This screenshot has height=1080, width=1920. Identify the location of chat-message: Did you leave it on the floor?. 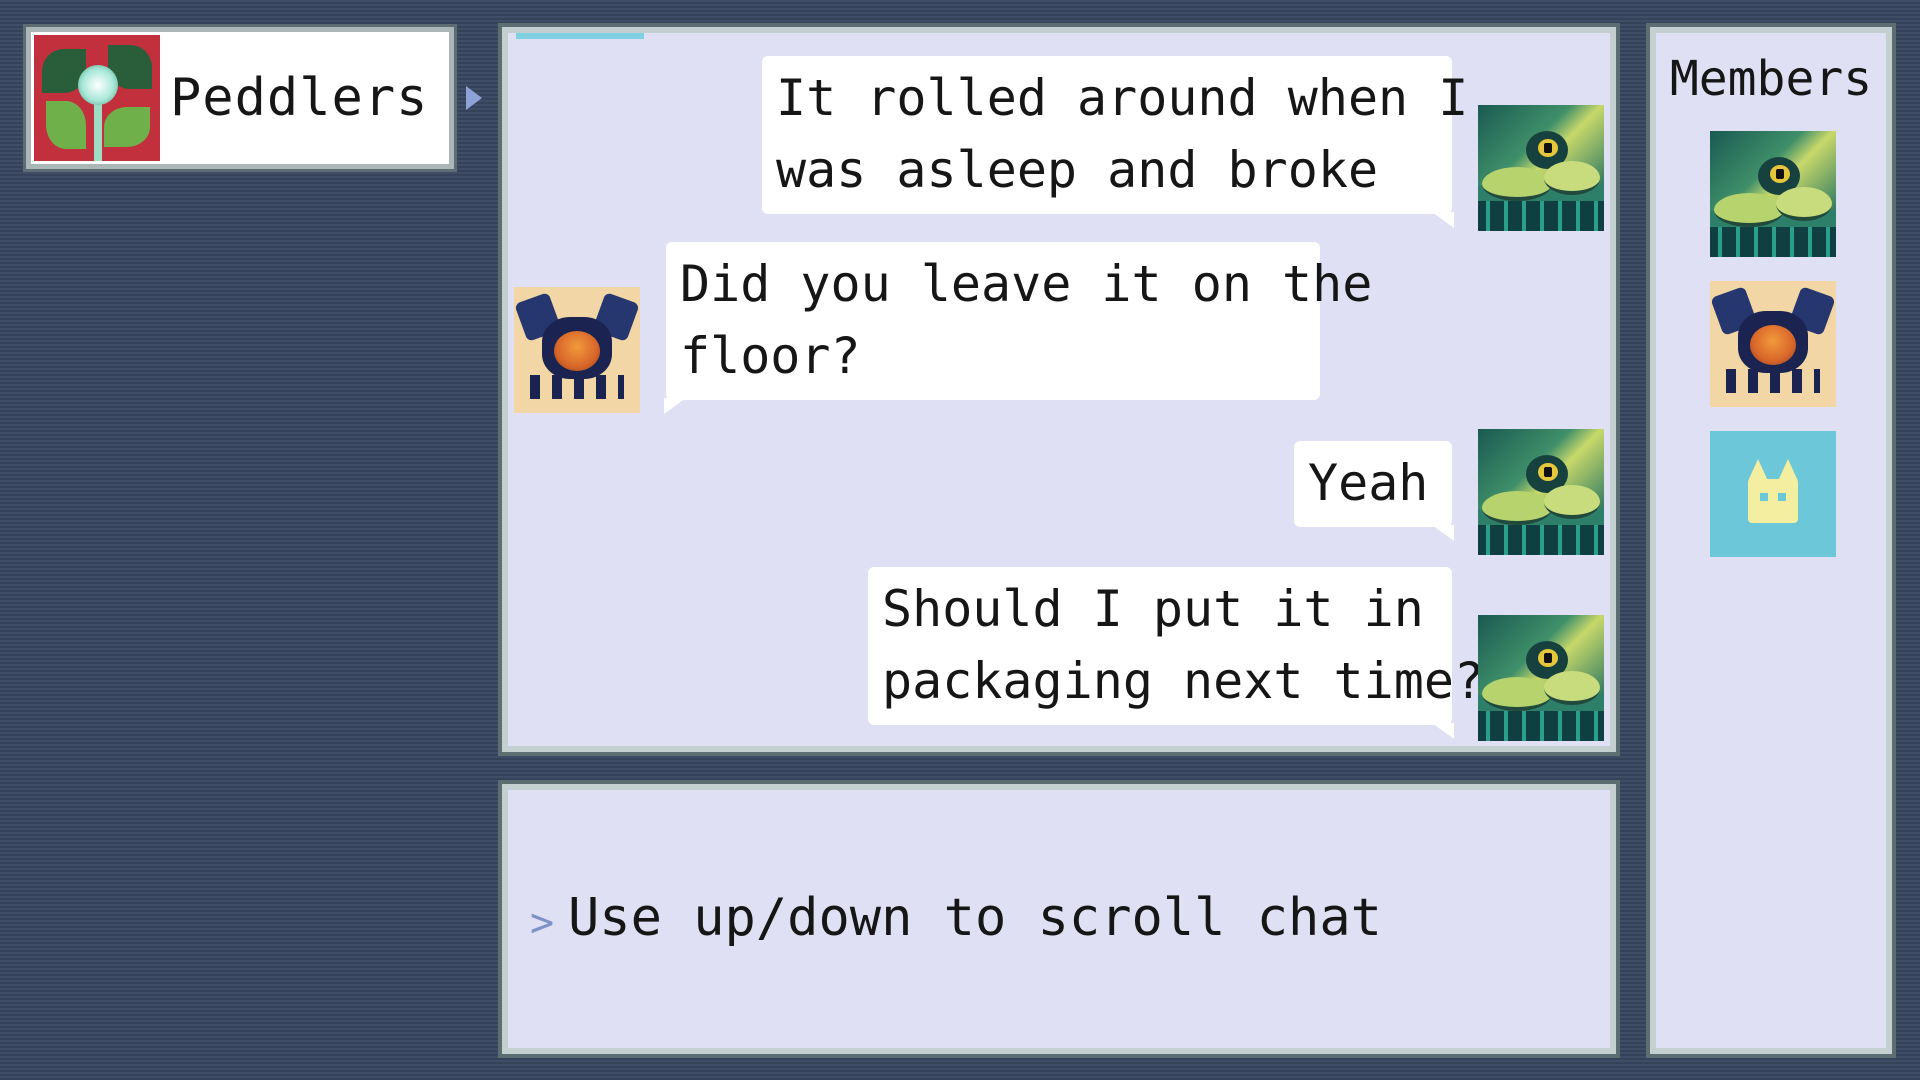
(1018, 328).